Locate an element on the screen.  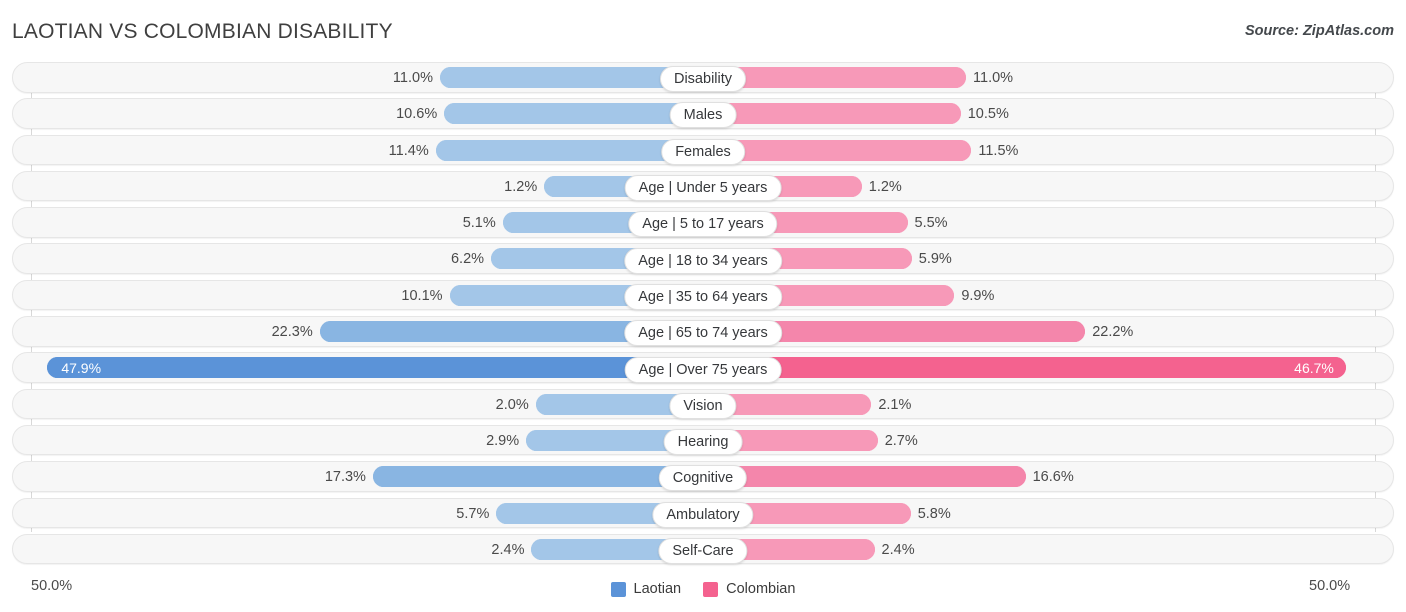
table-row: 2.4% 2.4% Self-Care is located at coordinates (703, 549).